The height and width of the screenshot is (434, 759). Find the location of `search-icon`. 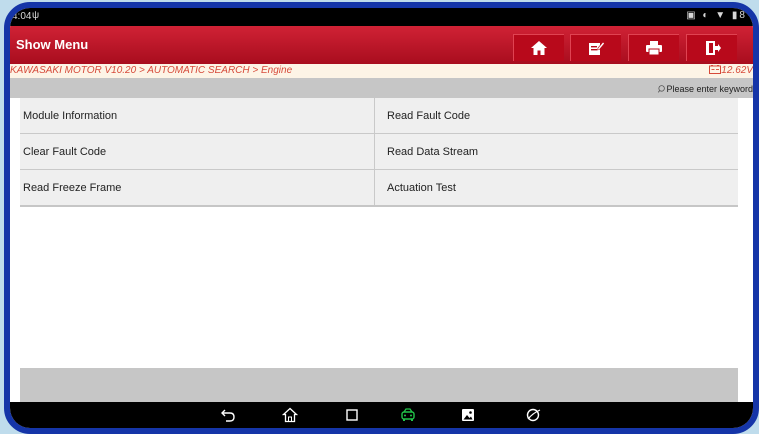

search-icon is located at coordinates (661, 88).